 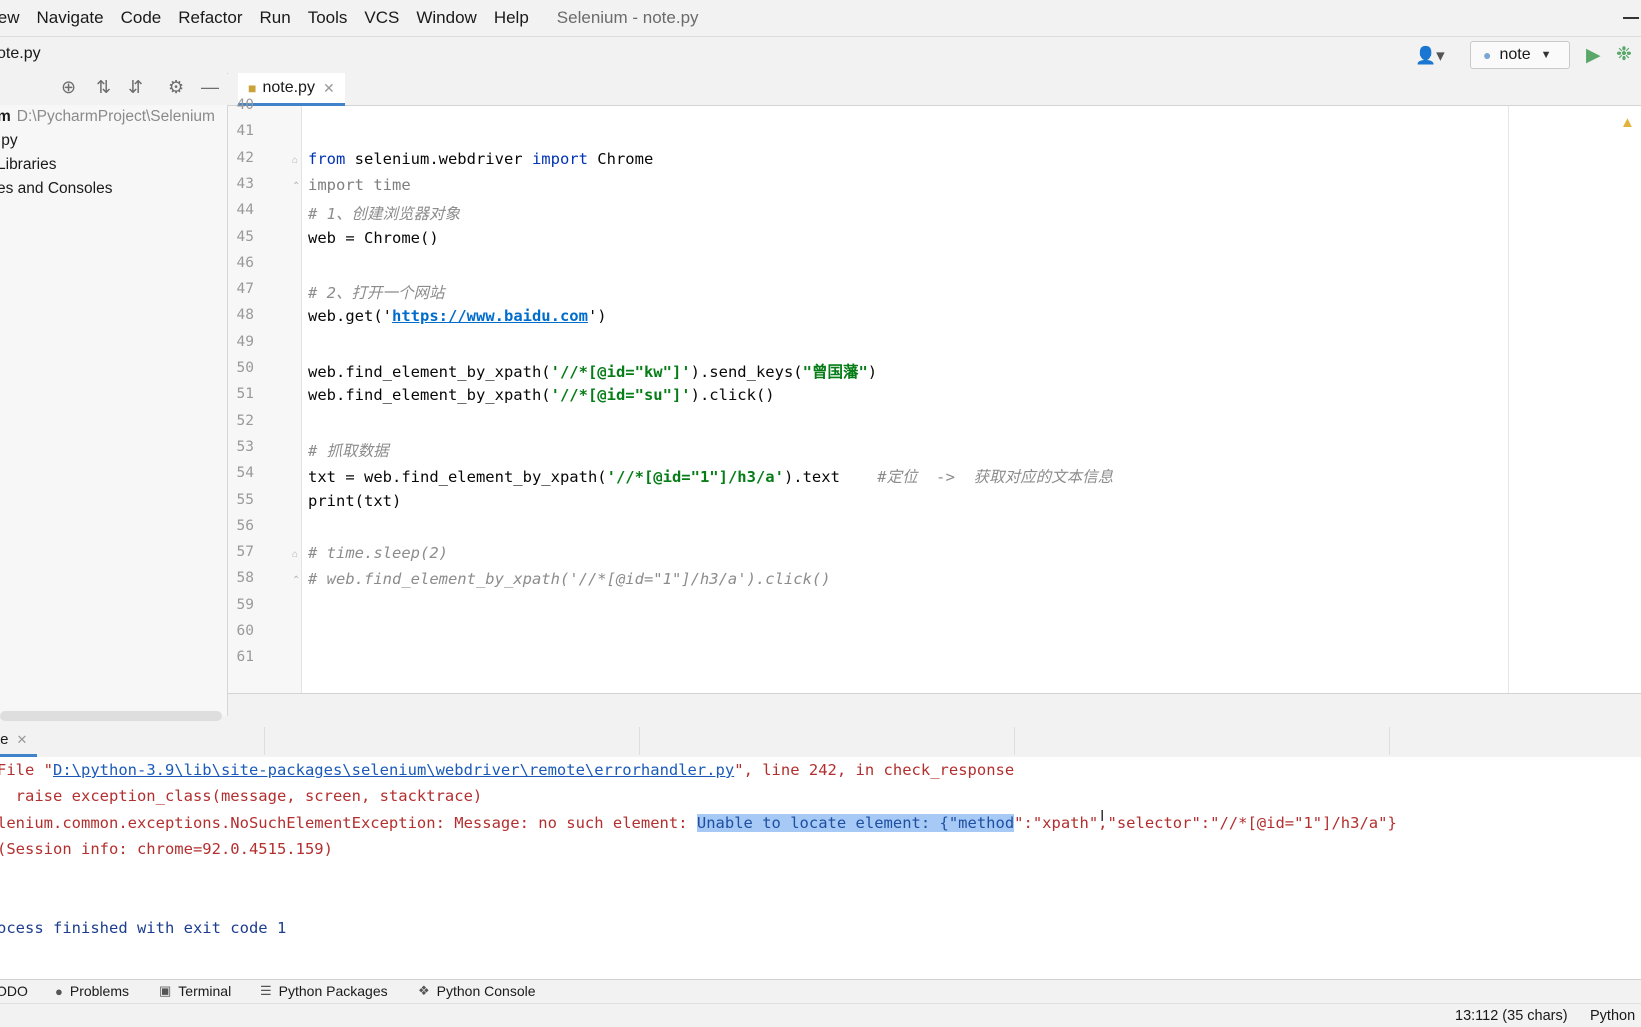 What do you see at coordinates (1546, 55) in the screenshot?
I see `chevron-down-icon: ▼` at bounding box center [1546, 55].